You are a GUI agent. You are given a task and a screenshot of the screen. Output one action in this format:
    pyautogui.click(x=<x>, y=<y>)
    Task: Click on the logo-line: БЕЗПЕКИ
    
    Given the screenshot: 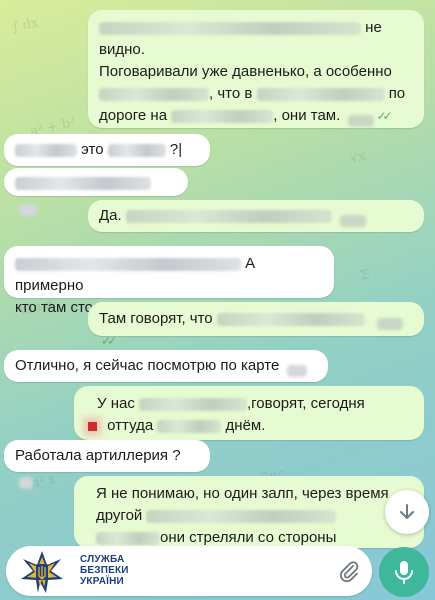 What is the action you would take?
    pyautogui.click(x=104, y=570)
    